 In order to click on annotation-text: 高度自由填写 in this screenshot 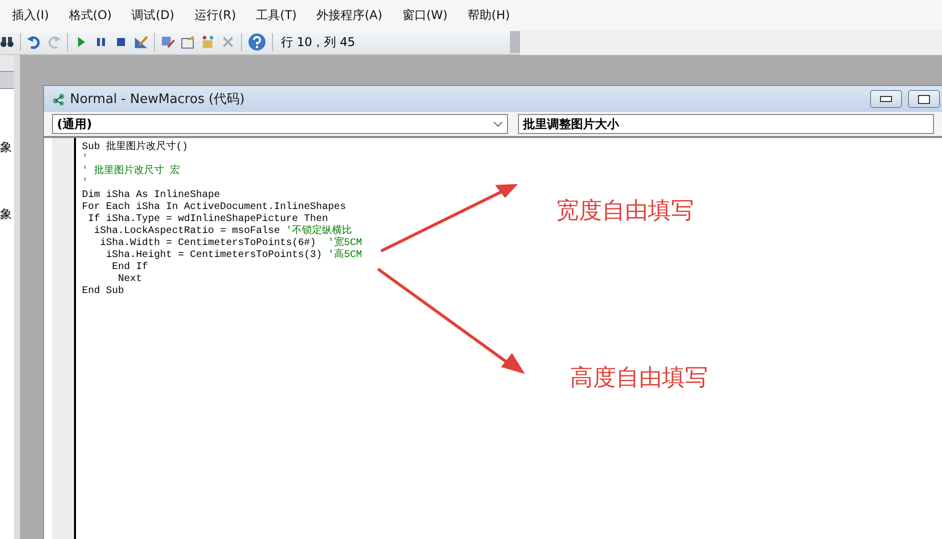, I will do `click(639, 378)`.